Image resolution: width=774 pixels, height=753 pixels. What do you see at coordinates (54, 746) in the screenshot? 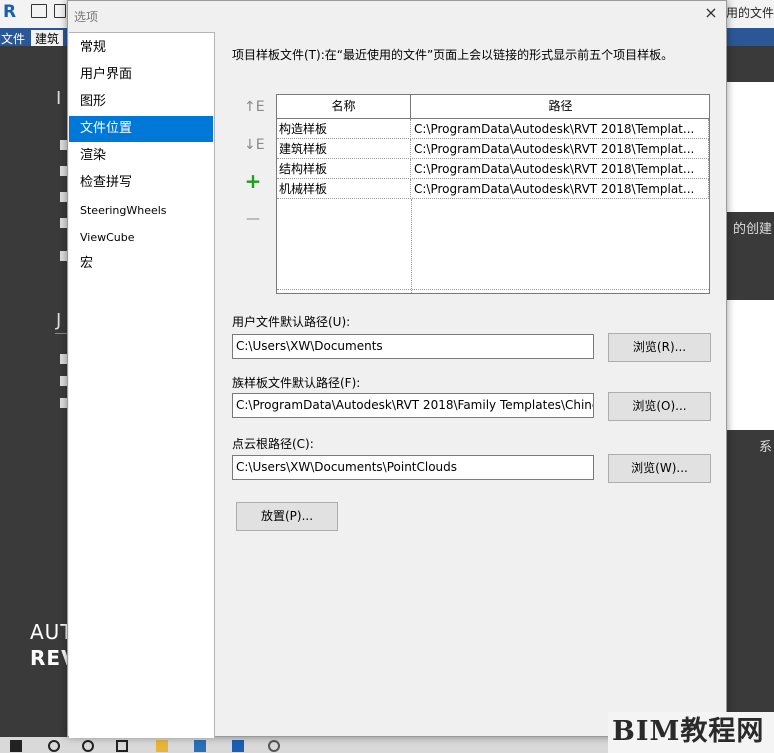
I see `search-icon` at bounding box center [54, 746].